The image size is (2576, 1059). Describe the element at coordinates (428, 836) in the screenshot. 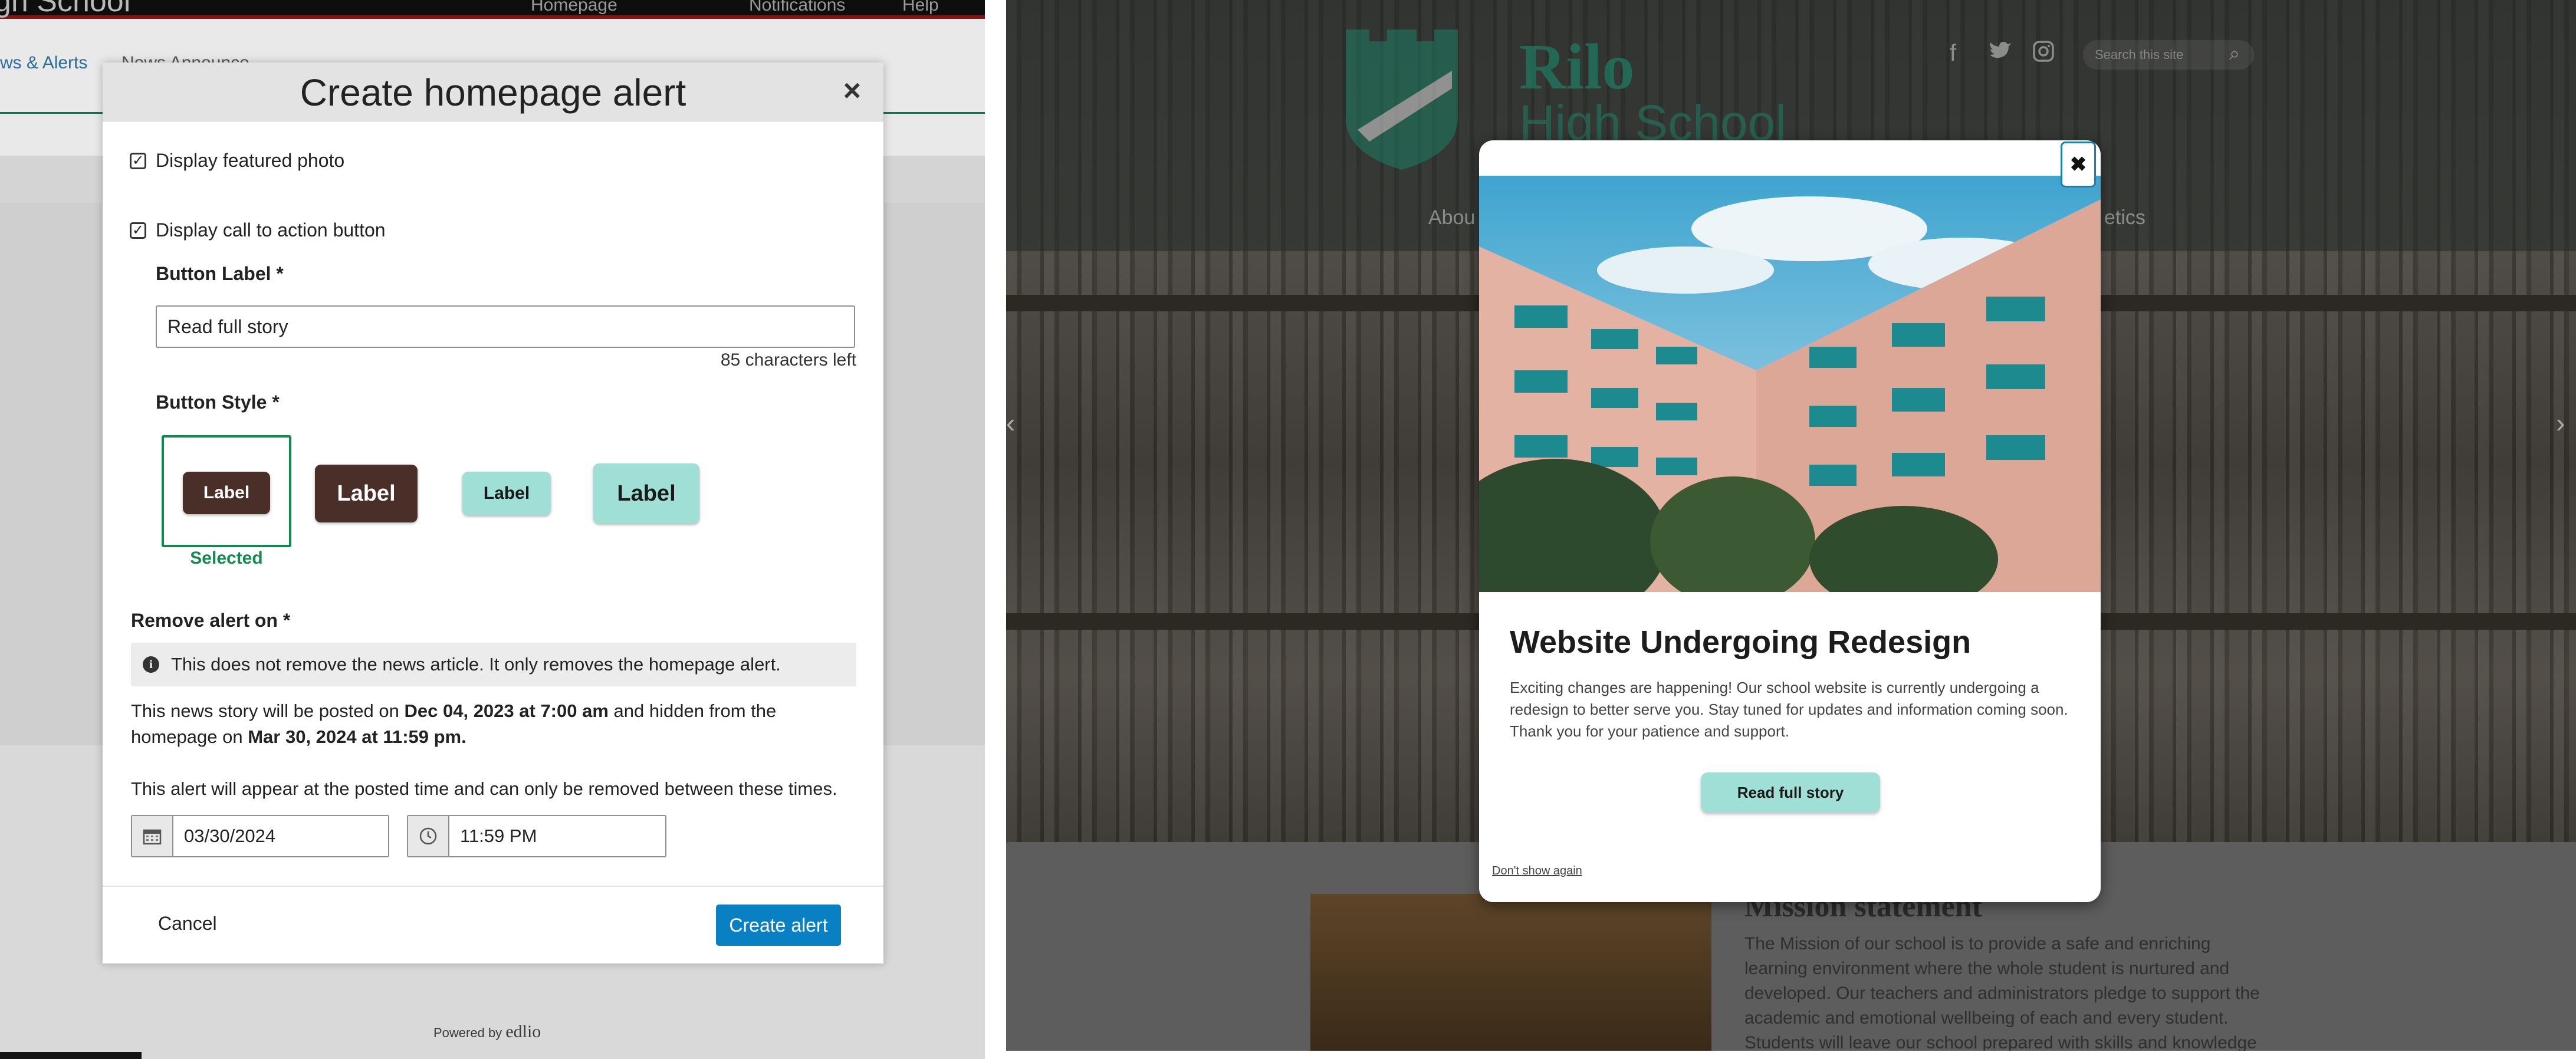

I see `clock-icon` at that location.